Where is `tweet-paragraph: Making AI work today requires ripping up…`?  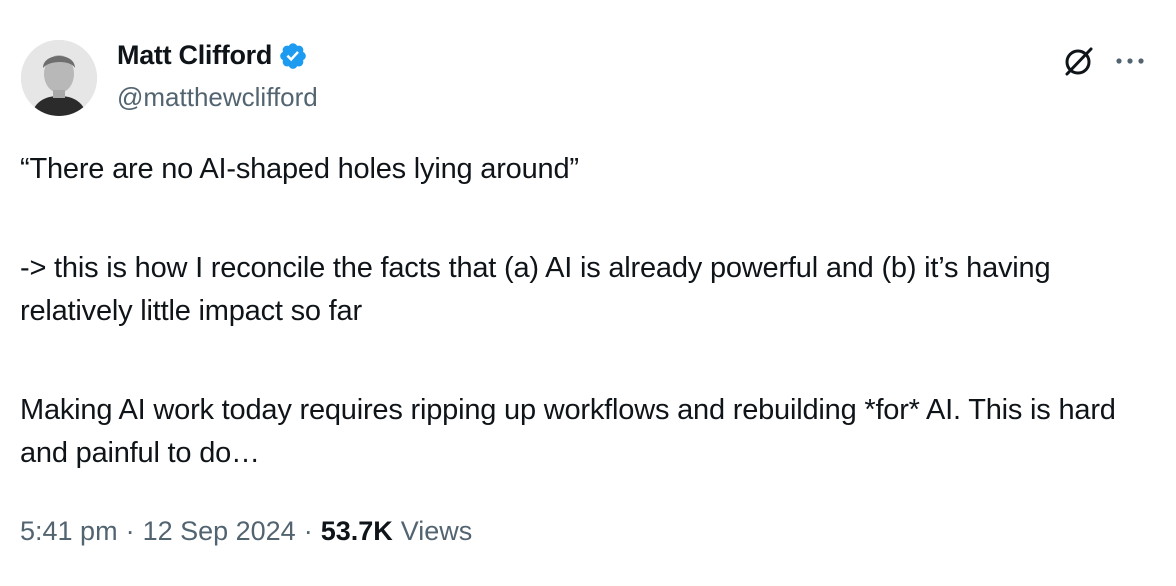
tweet-paragraph: Making AI work today requires ripping up… is located at coordinates (572, 431).